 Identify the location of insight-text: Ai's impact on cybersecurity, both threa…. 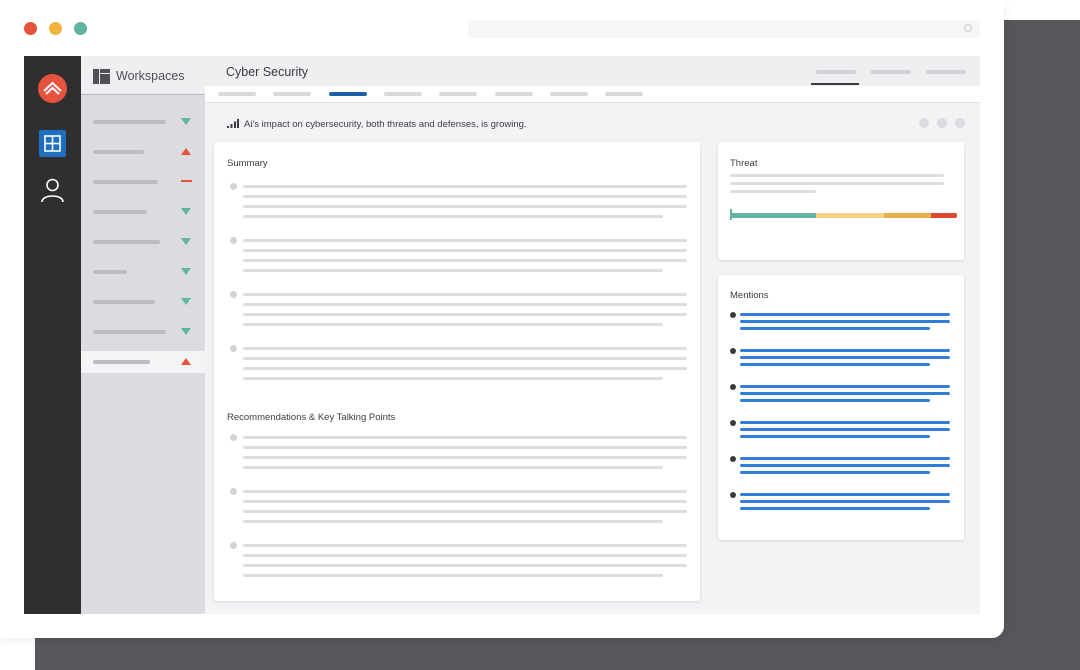
(385, 124).